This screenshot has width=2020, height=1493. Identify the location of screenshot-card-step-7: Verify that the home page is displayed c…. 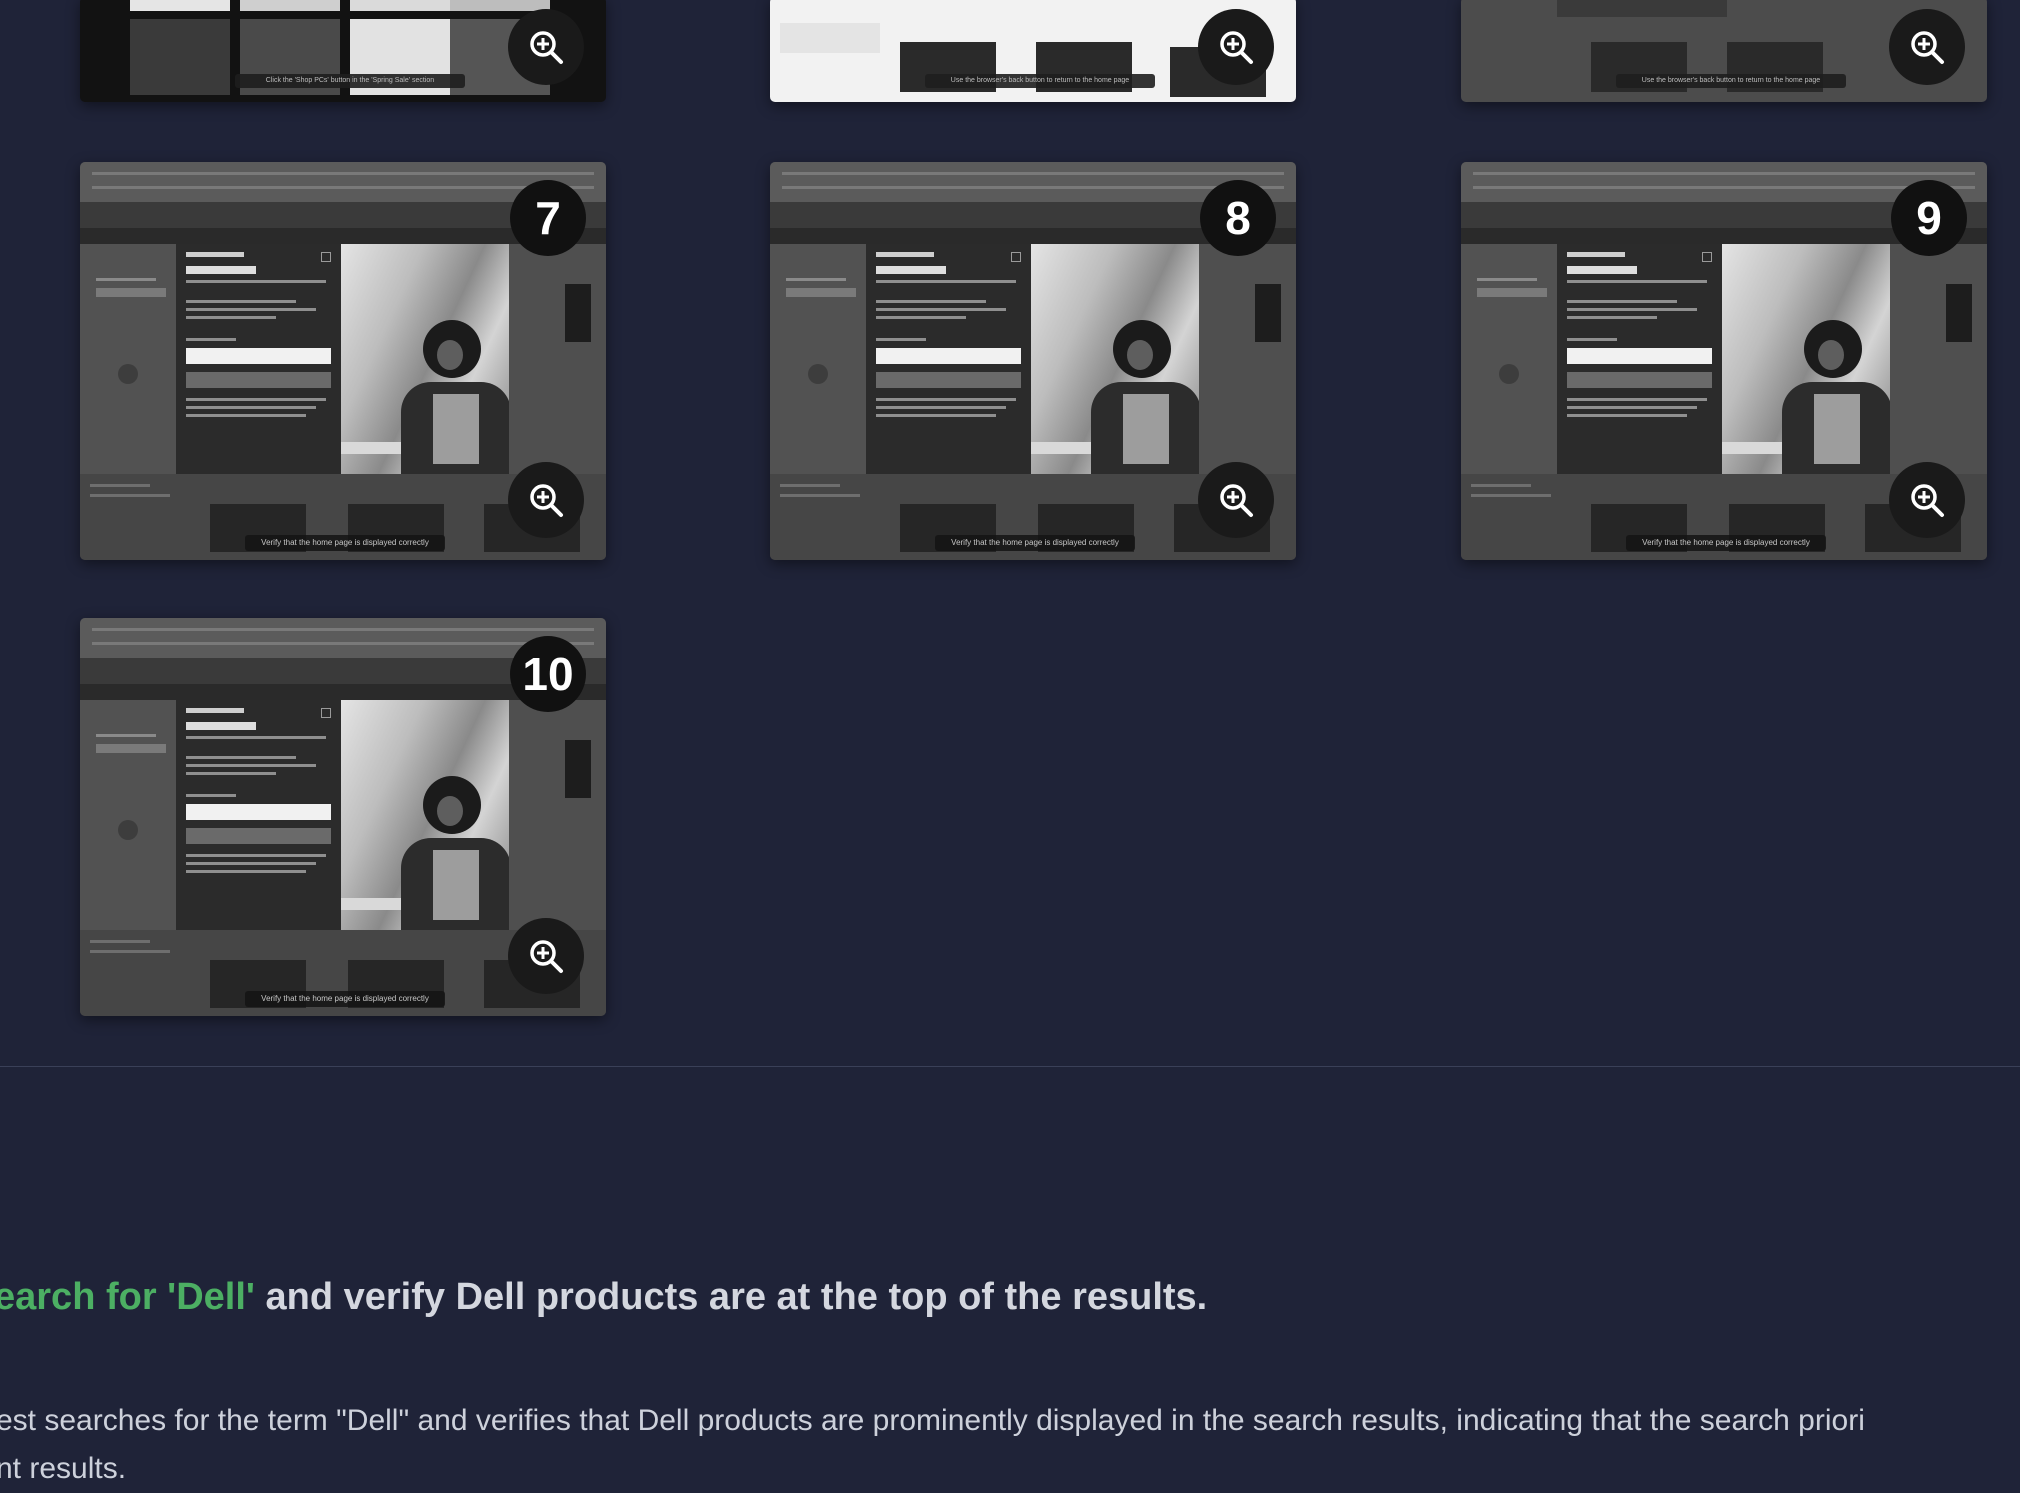
(343, 361).